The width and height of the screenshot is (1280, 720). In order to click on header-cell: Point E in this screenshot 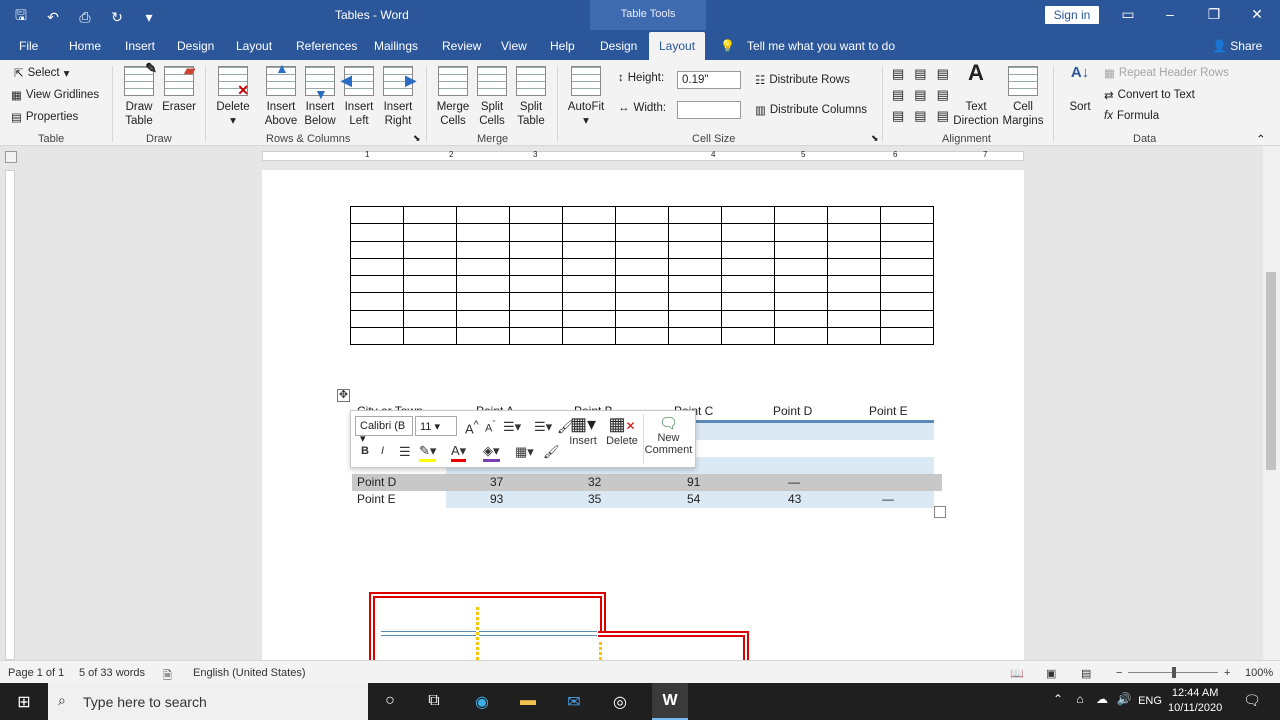, I will do `click(888, 411)`.